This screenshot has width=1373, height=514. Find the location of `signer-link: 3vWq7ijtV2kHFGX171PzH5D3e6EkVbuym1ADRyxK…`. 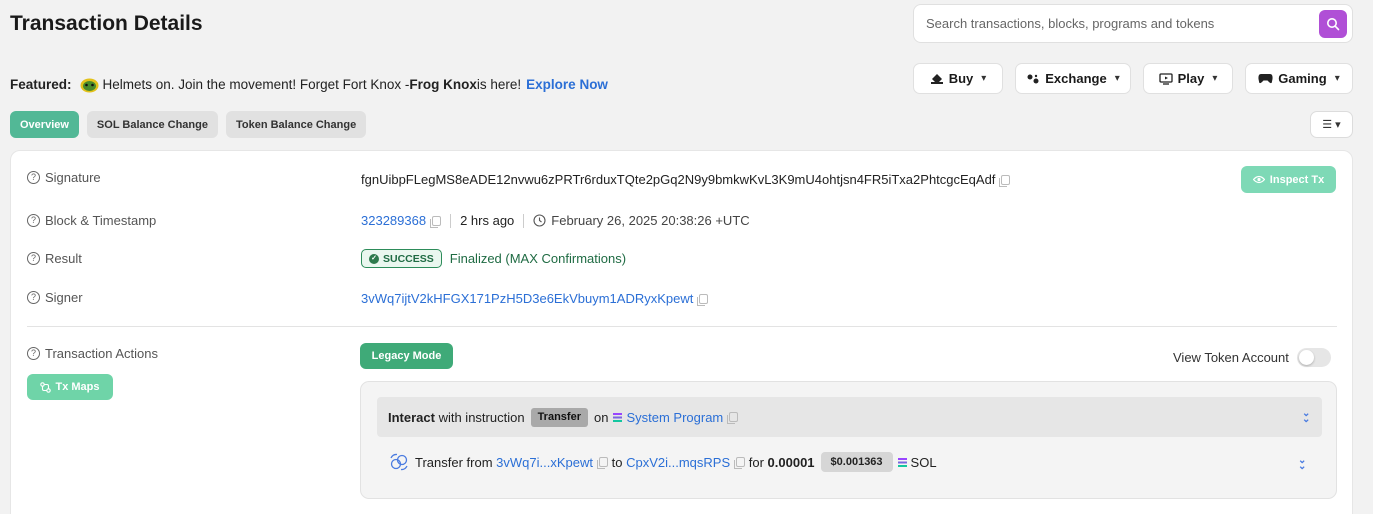

signer-link: 3vWq7ijtV2kHFGX171PzH5D3e6EkVbuym1ADRyxK… is located at coordinates (527, 298).